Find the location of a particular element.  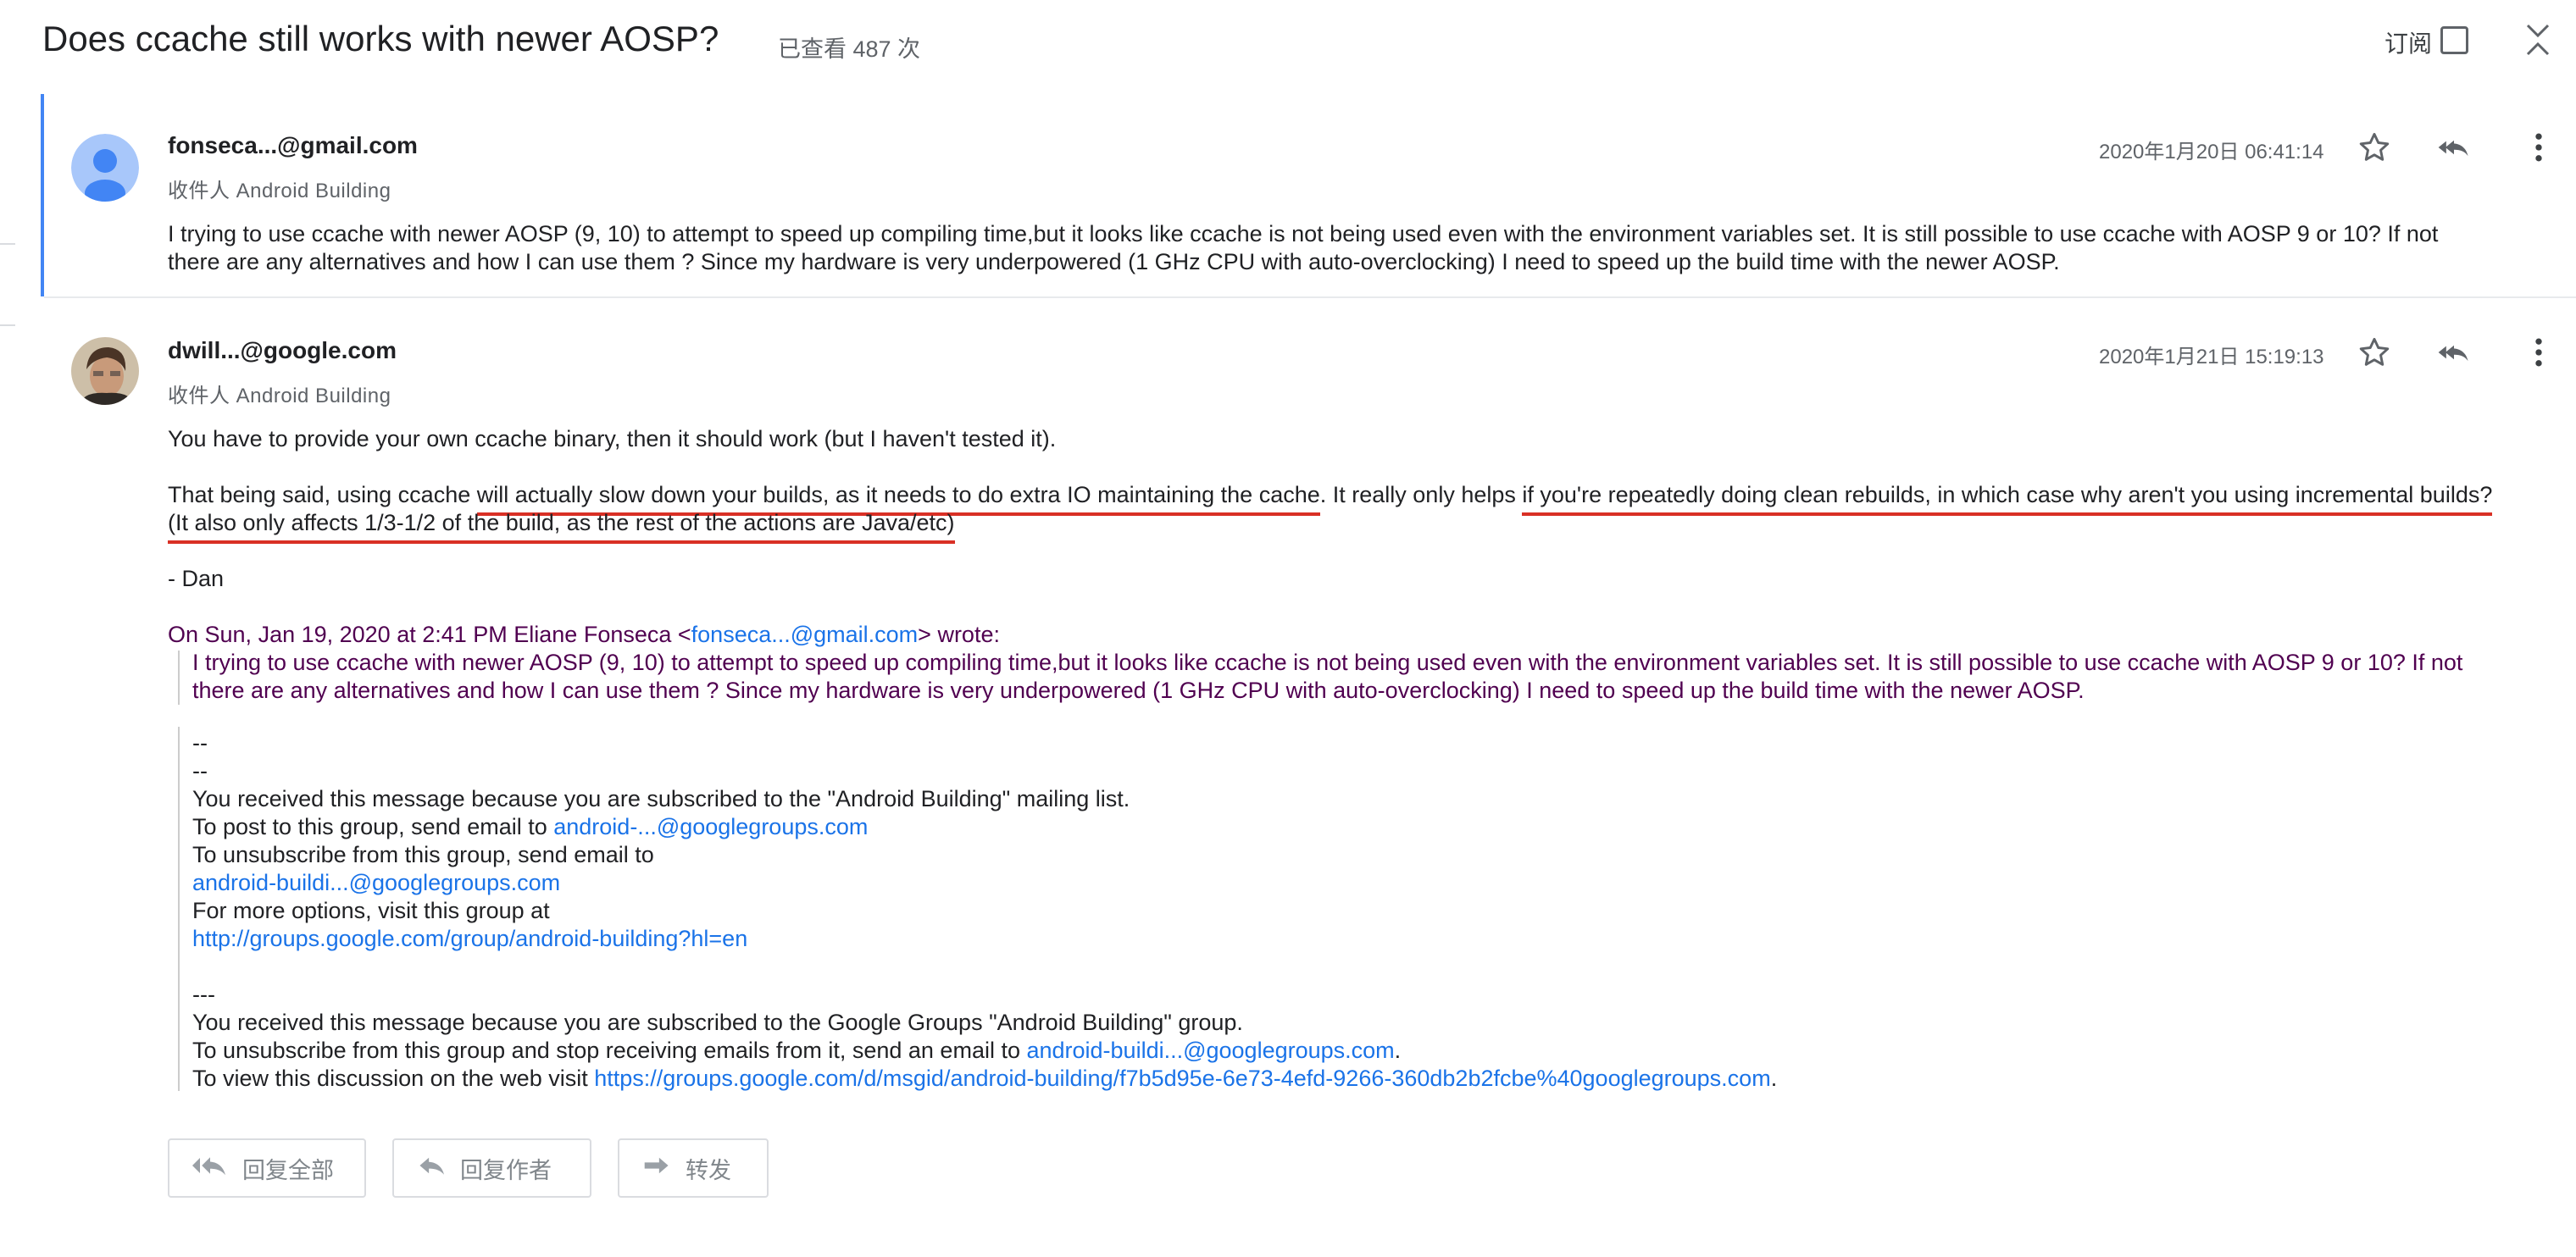

footer-line: For more options, visit this group at is located at coordinates (371, 911).